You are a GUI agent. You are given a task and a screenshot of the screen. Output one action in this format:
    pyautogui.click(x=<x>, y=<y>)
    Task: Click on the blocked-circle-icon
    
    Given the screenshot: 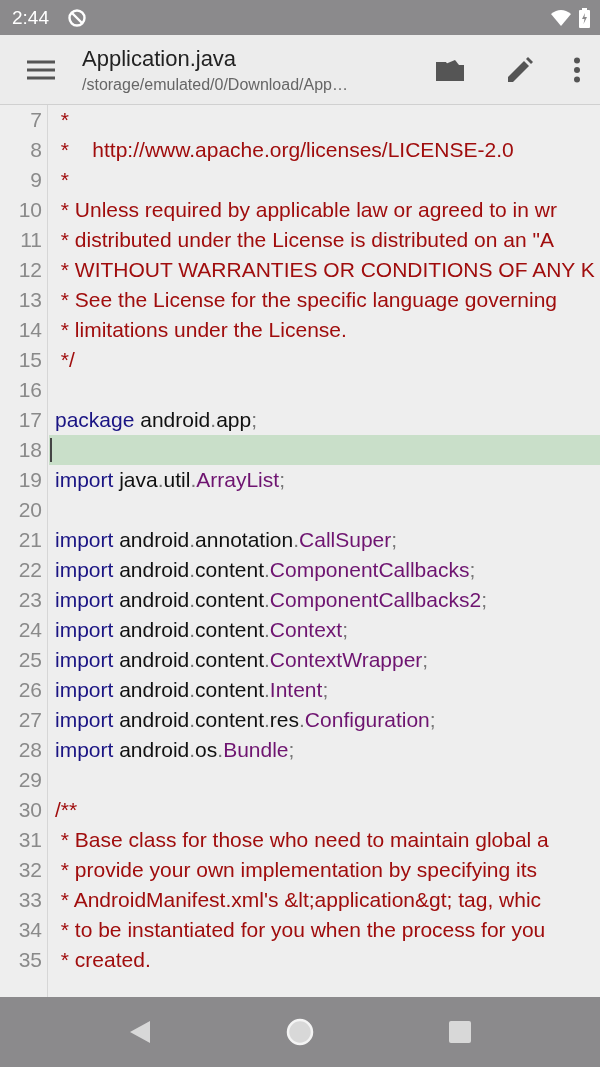 What is the action you would take?
    pyautogui.click(x=77, y=17)
    